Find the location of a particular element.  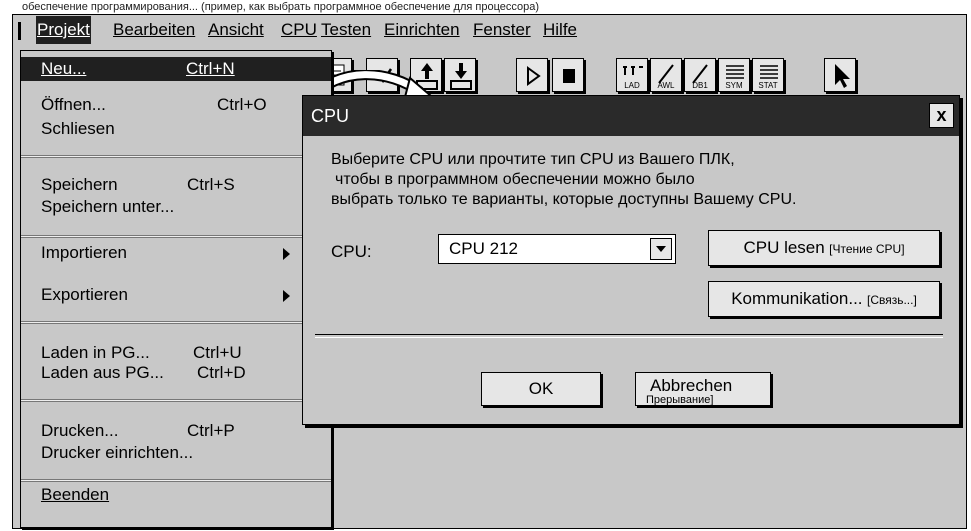

run-icon is located at coordinates (532, 75).